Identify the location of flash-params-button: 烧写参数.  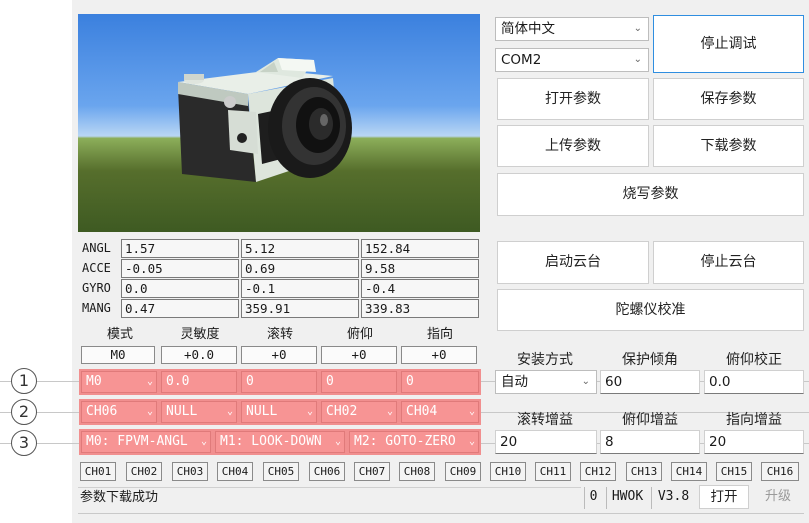
(650, 194).